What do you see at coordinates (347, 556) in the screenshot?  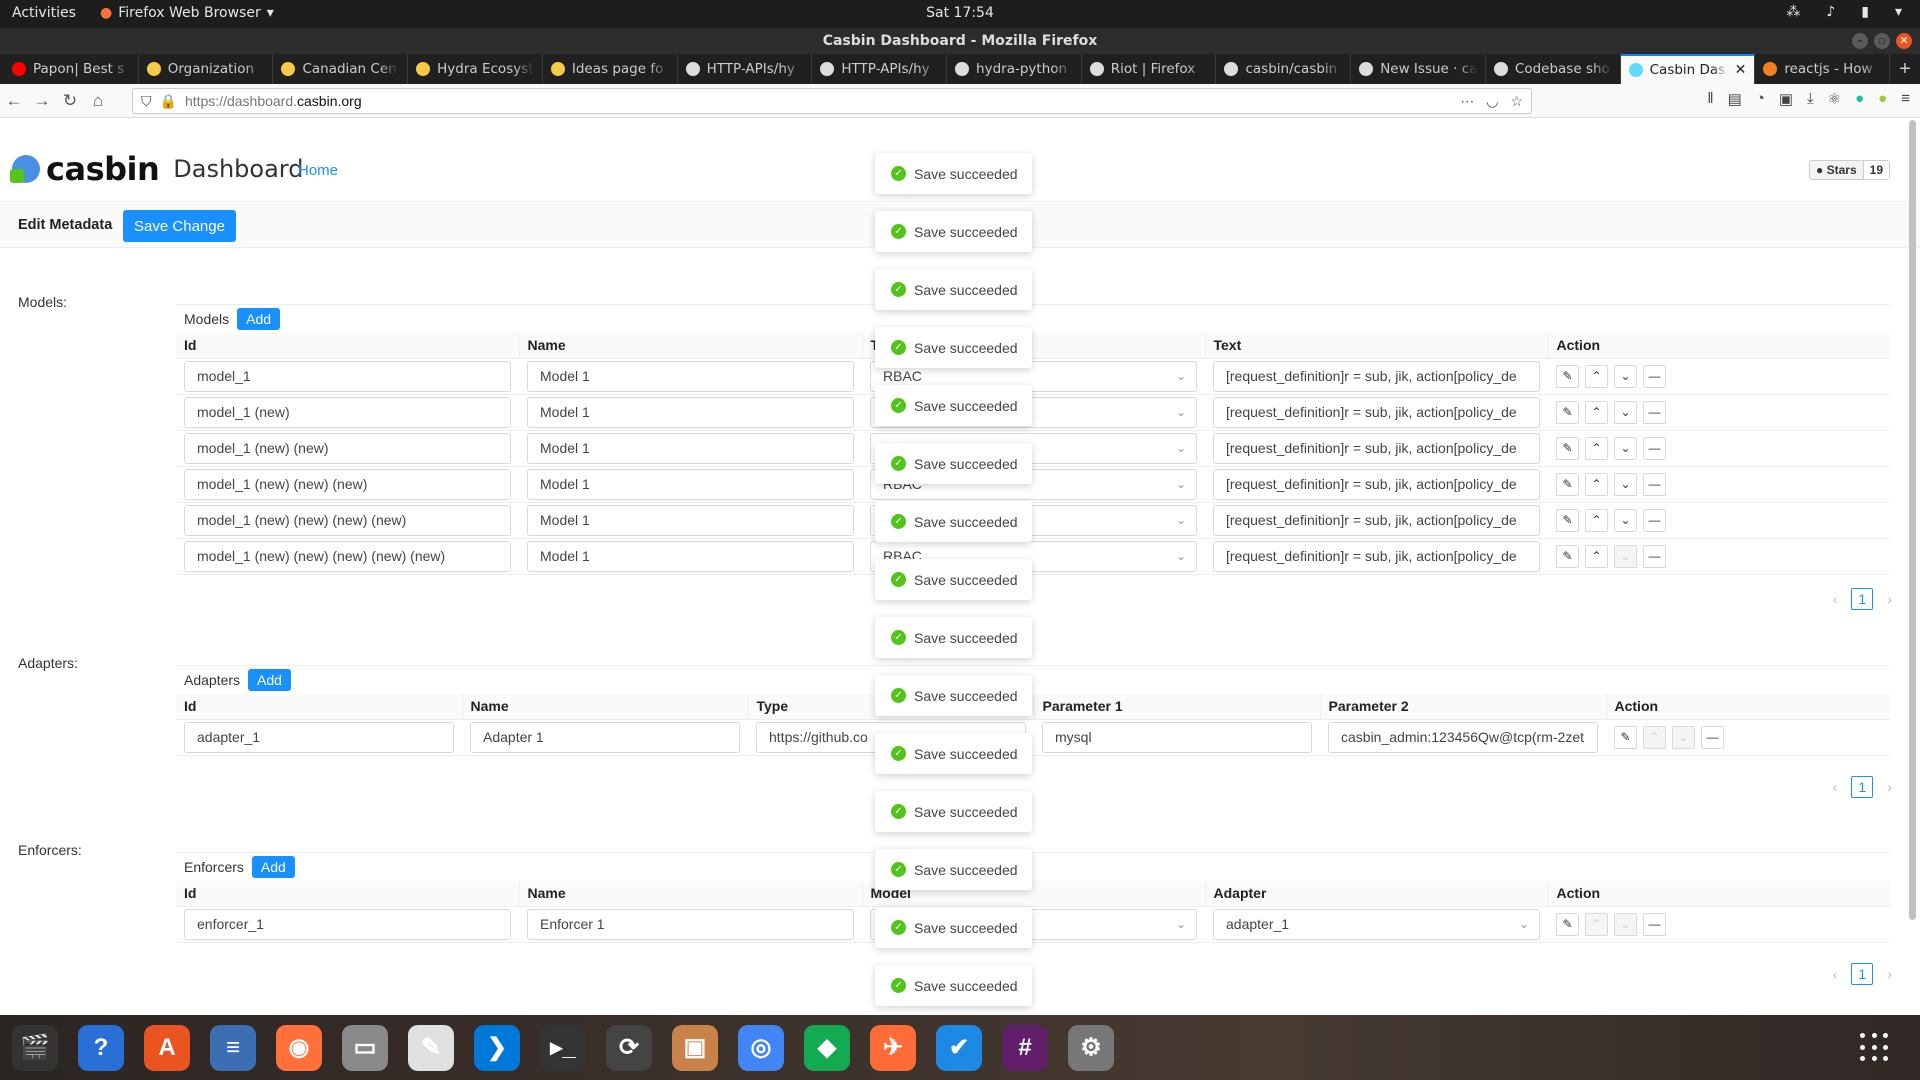 I see `model-id-input: model_1 (new) (new) (new) (new) (new)` at bounding box center [347, 556].